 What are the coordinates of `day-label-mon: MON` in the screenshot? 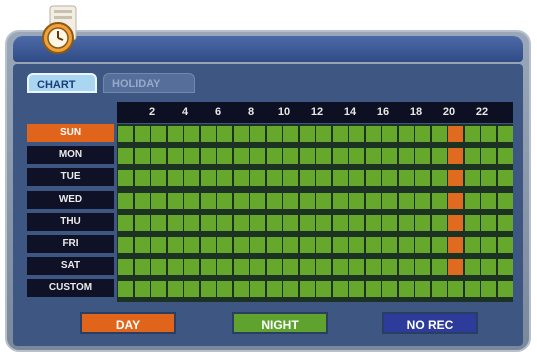 It's located at (70, 155).